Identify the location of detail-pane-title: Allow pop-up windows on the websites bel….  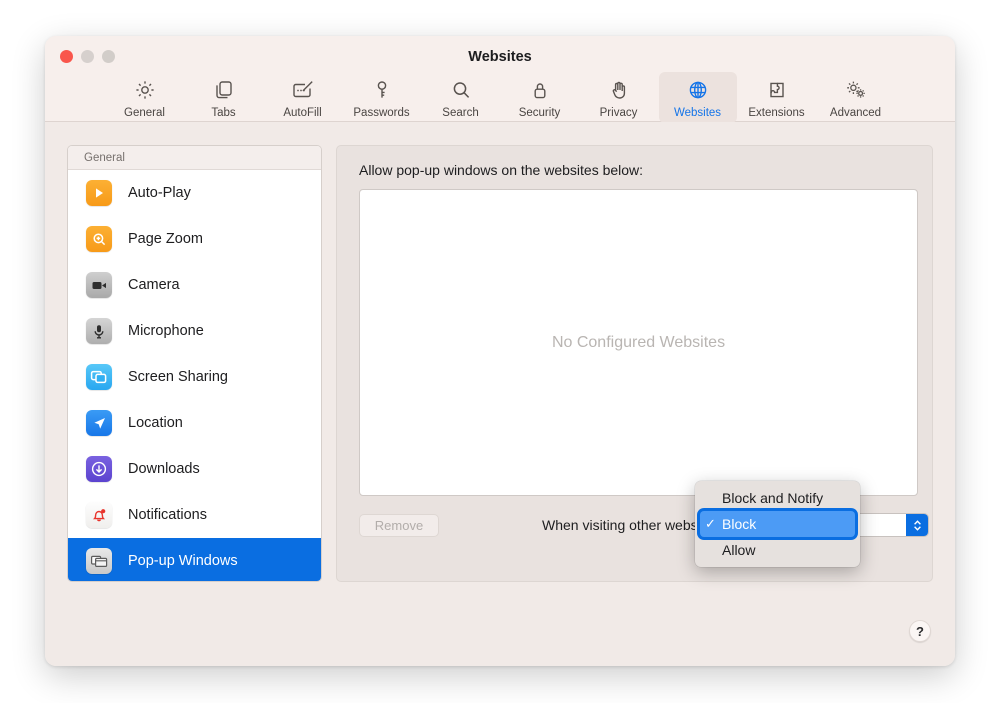
(501, 170).